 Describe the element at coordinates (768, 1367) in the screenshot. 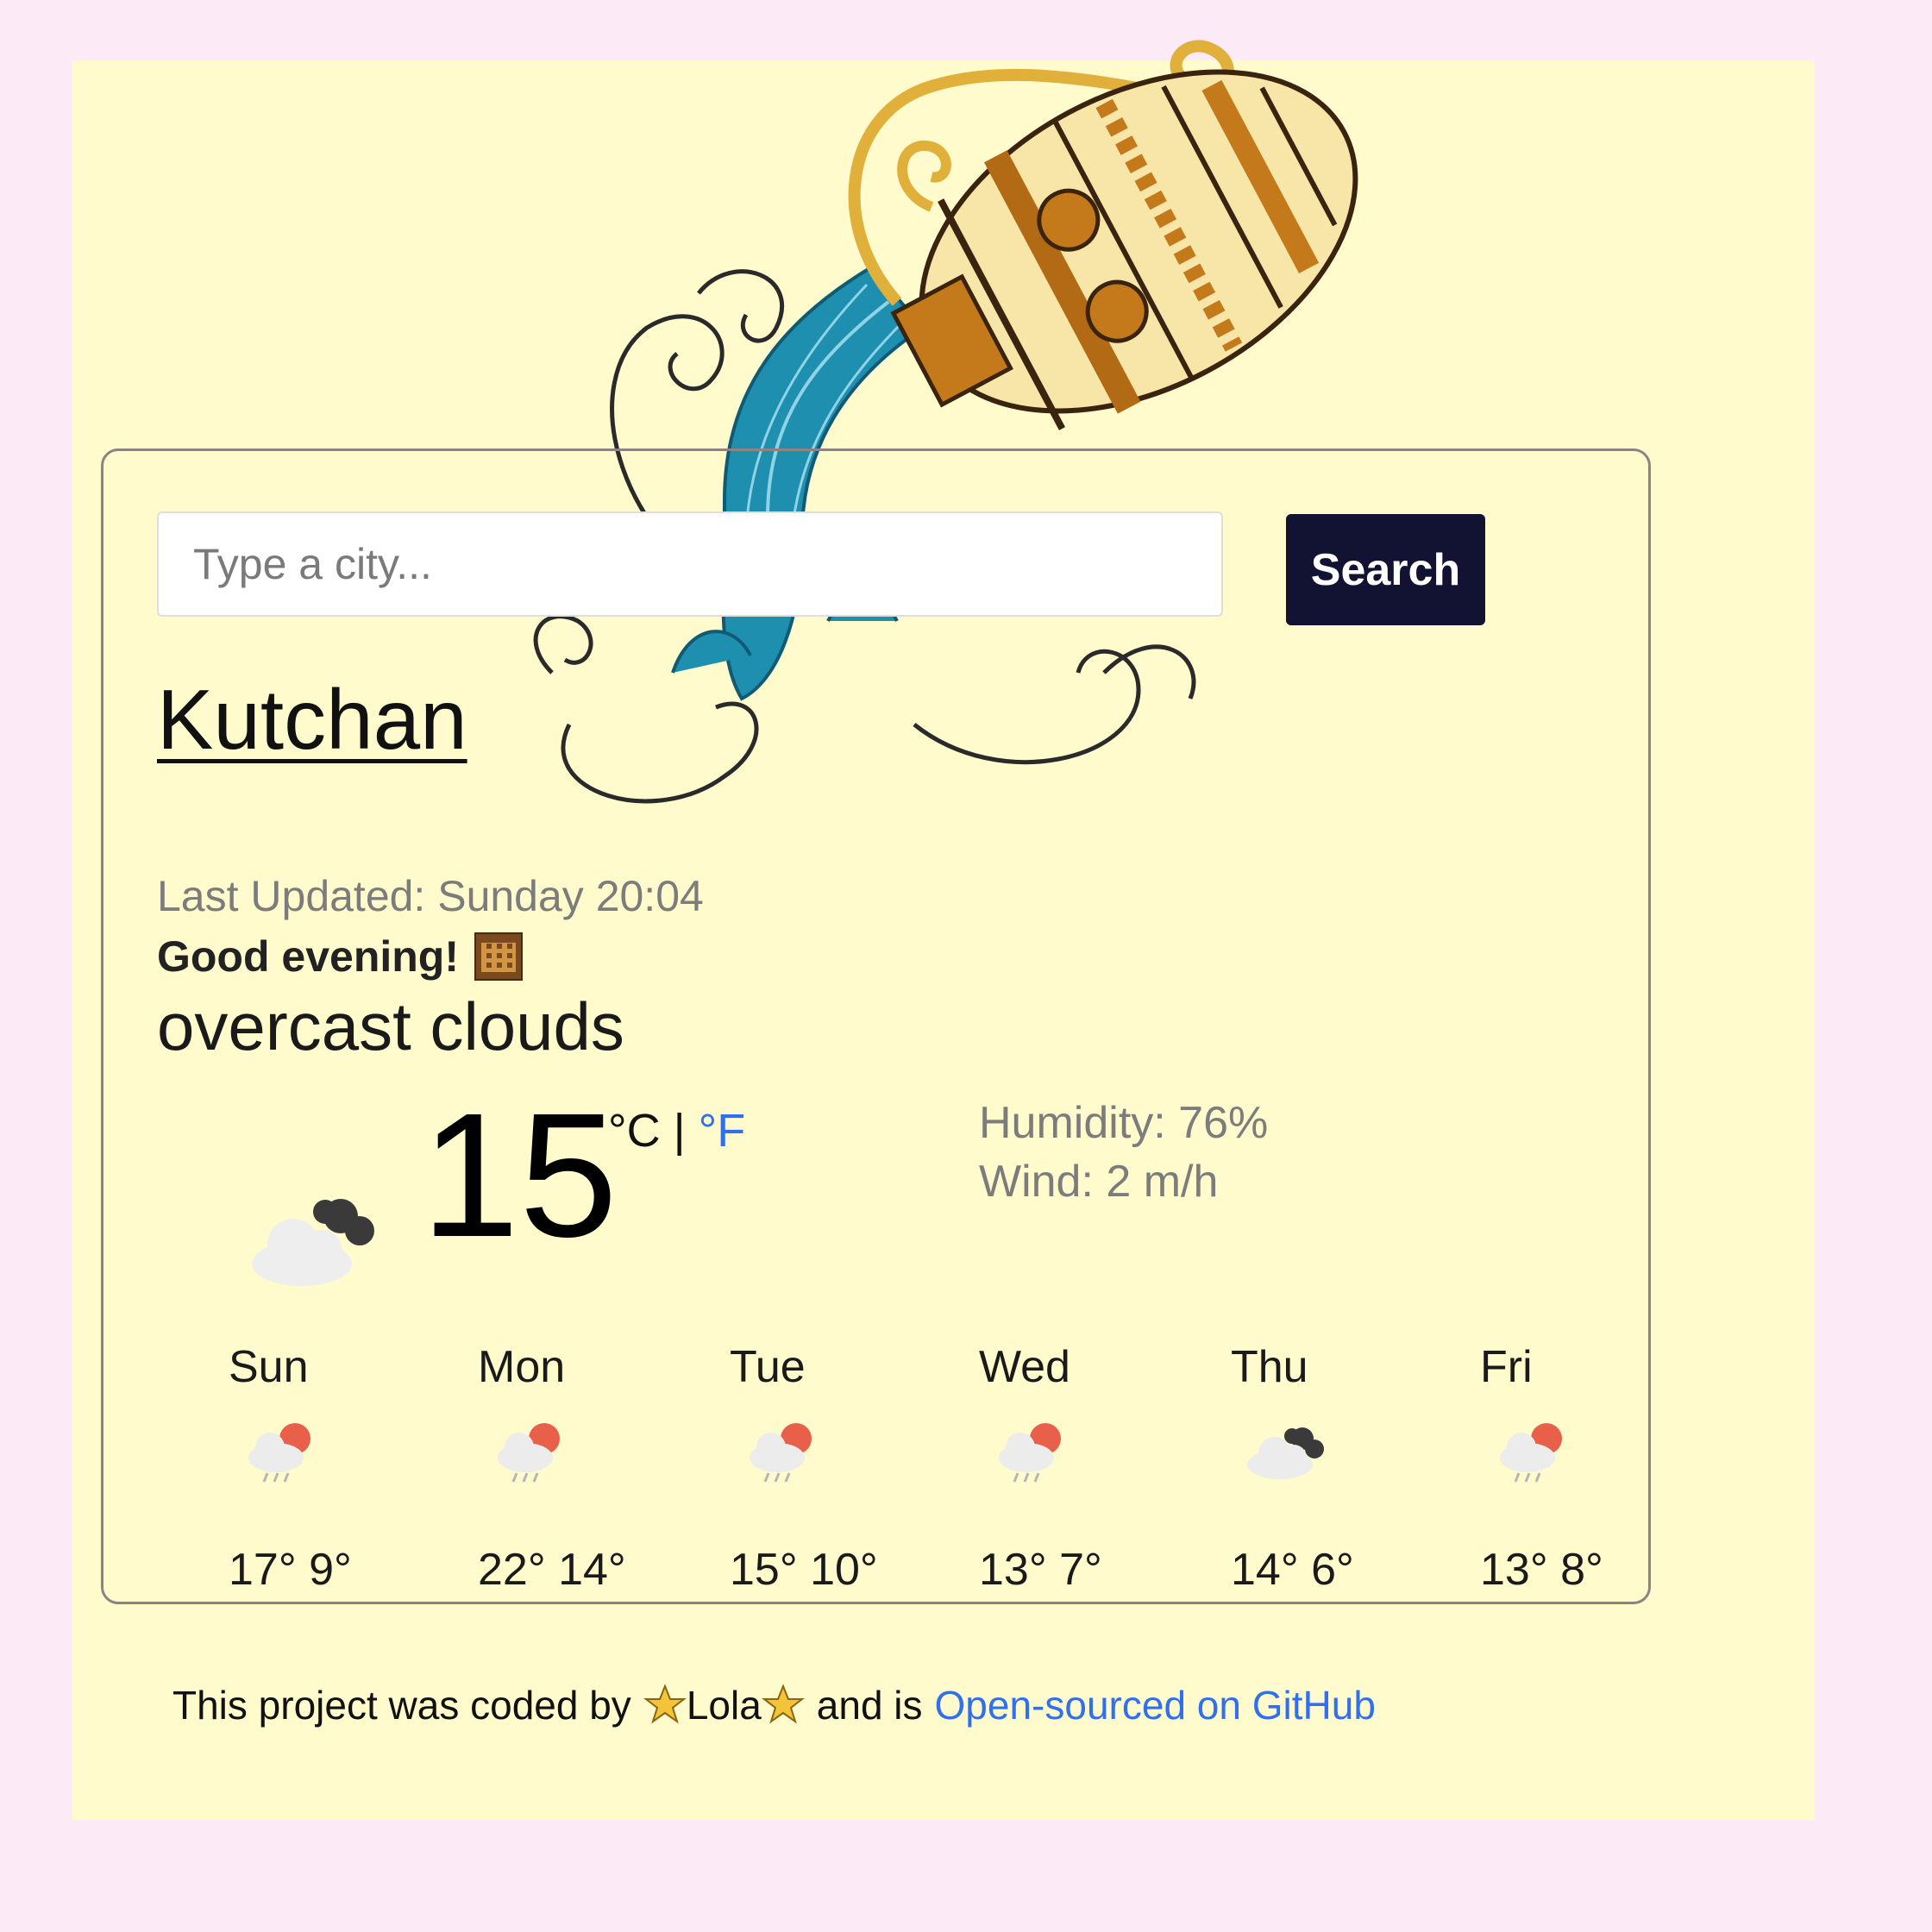

I see `forecast-day-name: Tue` at that location.